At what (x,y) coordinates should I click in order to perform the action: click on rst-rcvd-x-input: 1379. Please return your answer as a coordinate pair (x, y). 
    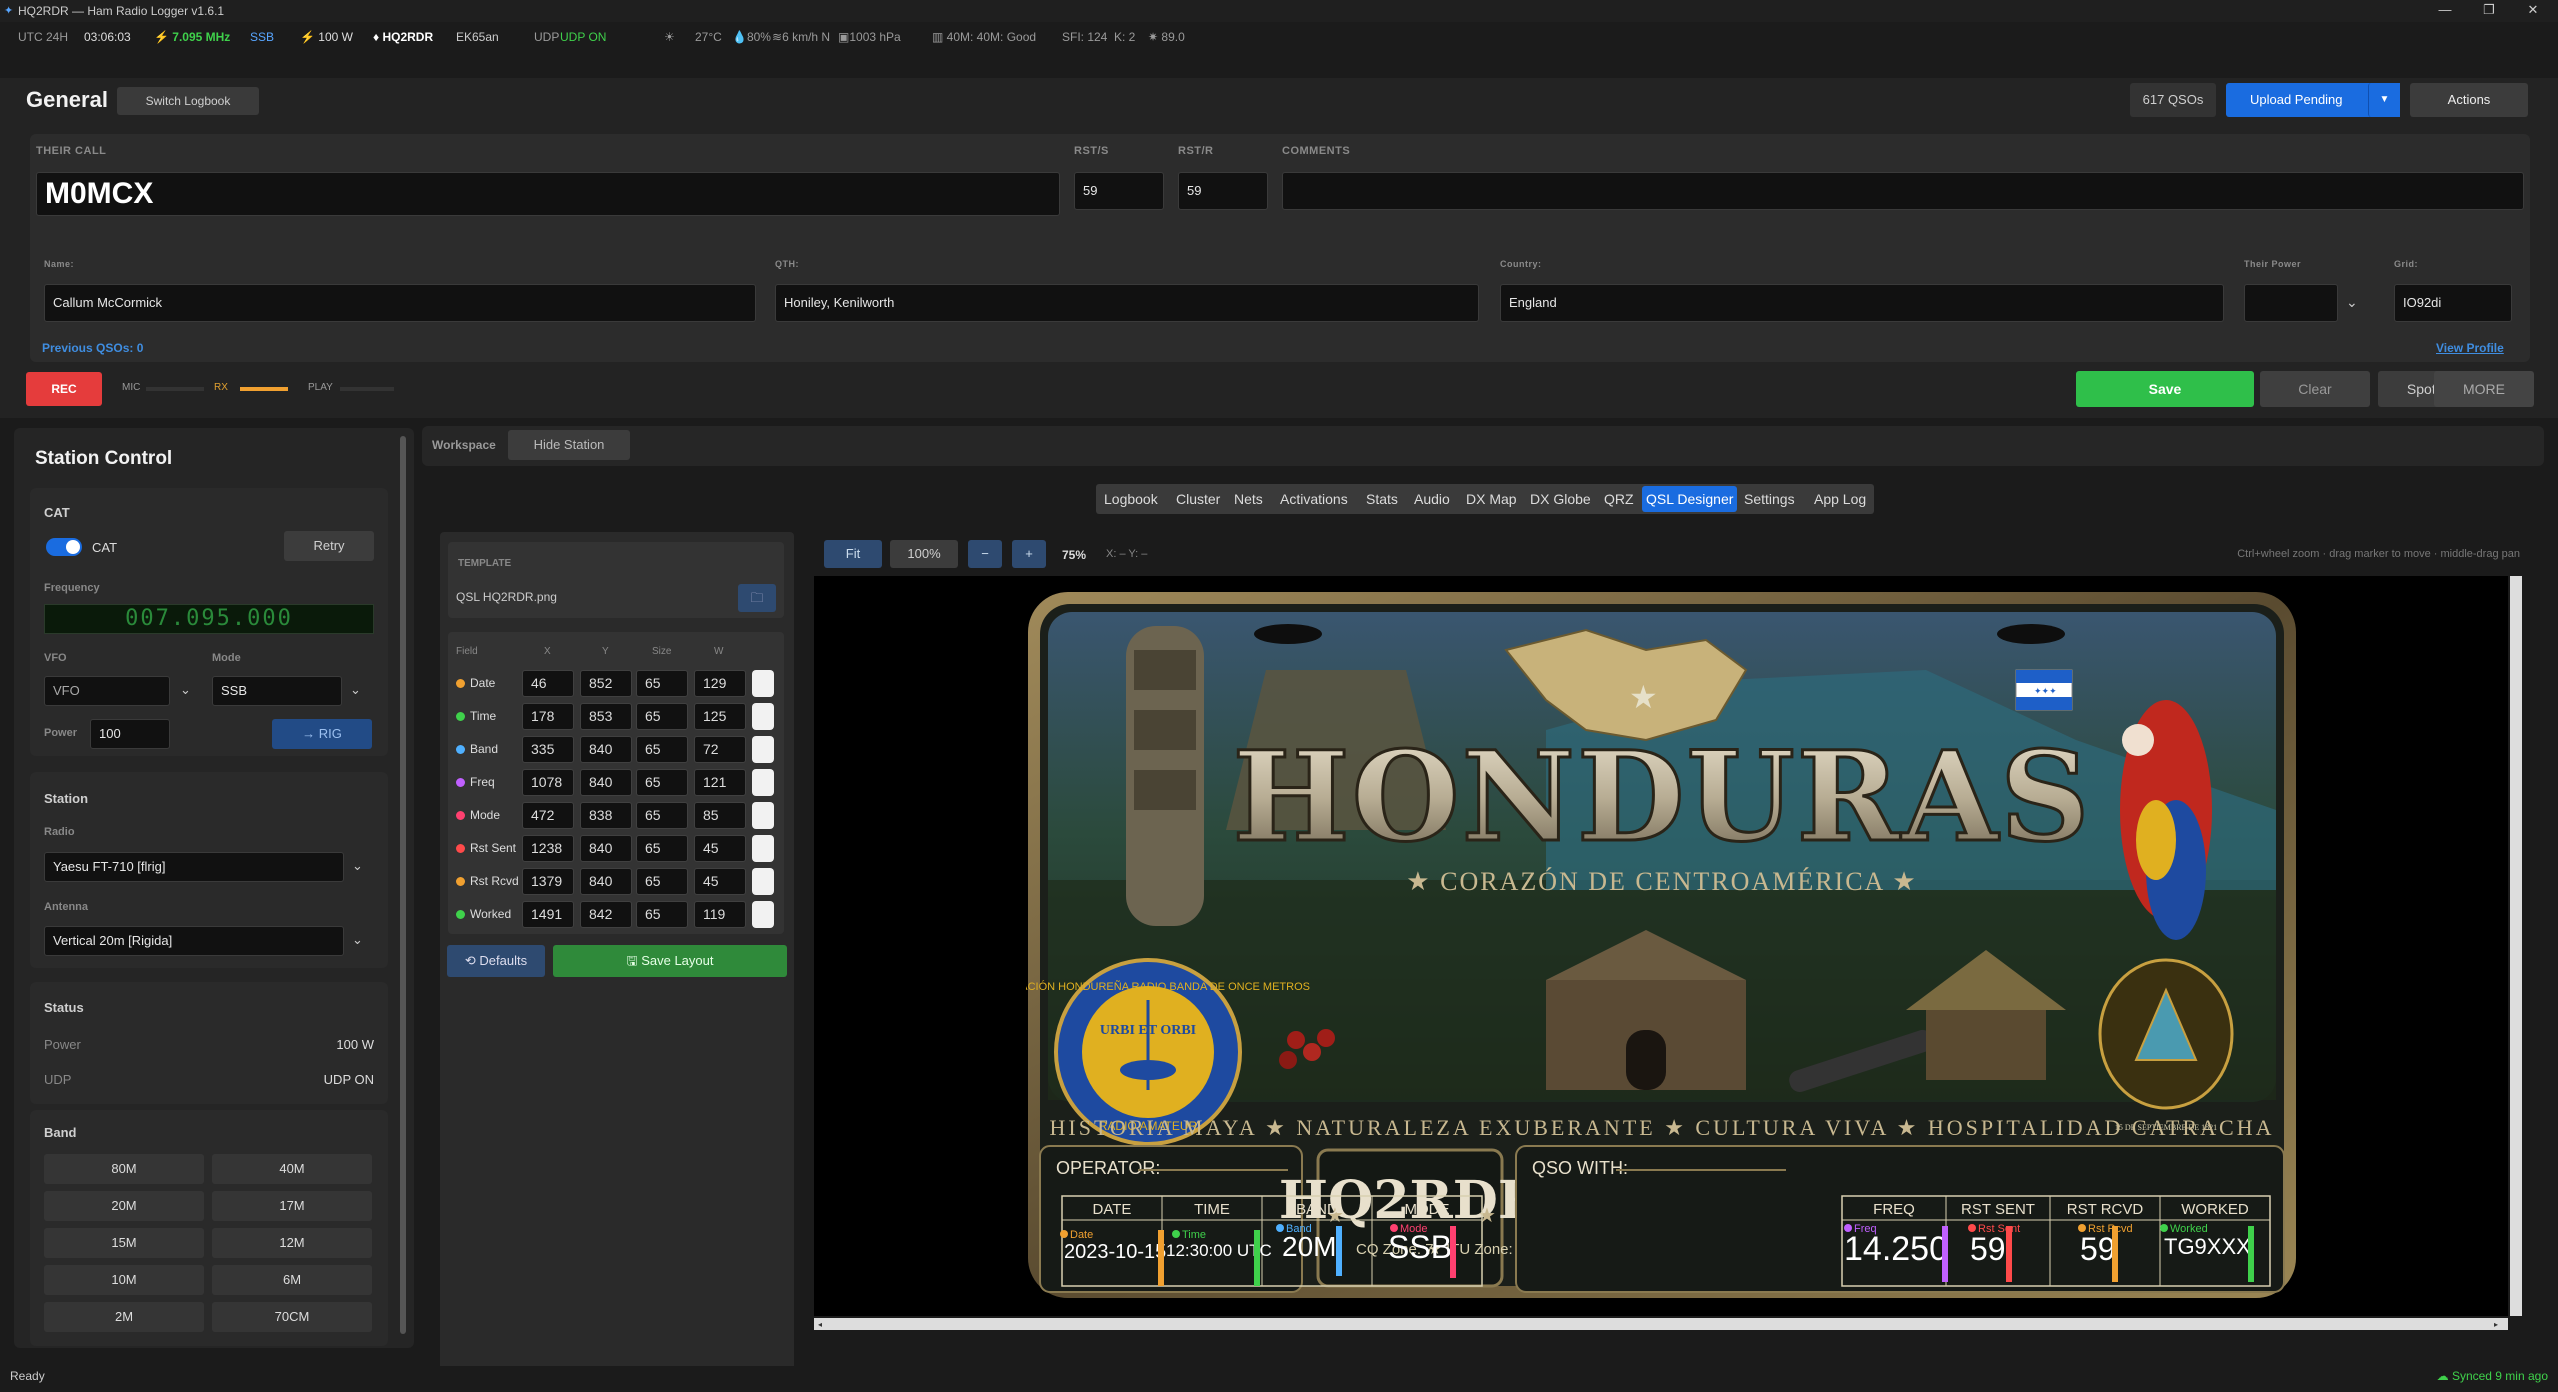
    Looking at the image, I should click on (548, 881).